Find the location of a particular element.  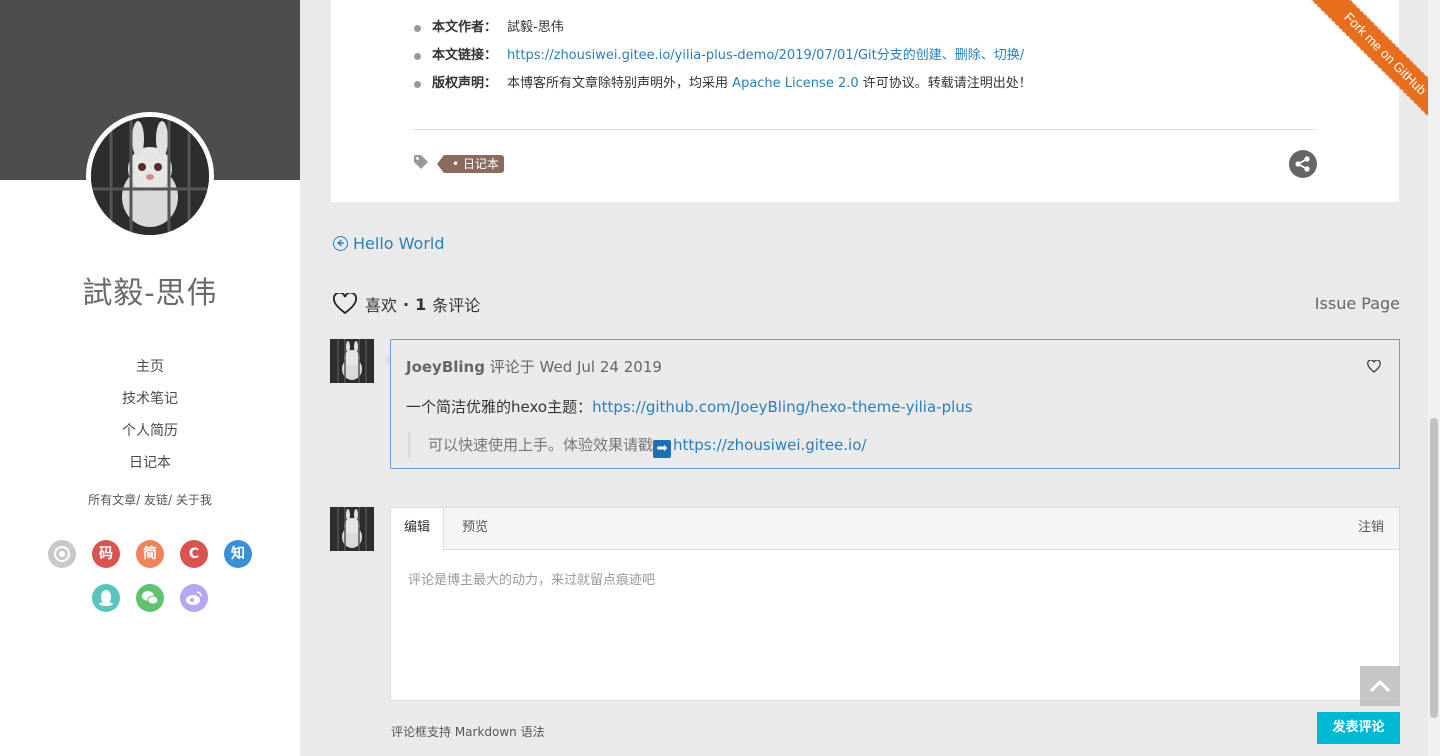

fork-me-ribbon: Fork me on GitHub is located at coordinates (1370, 69).